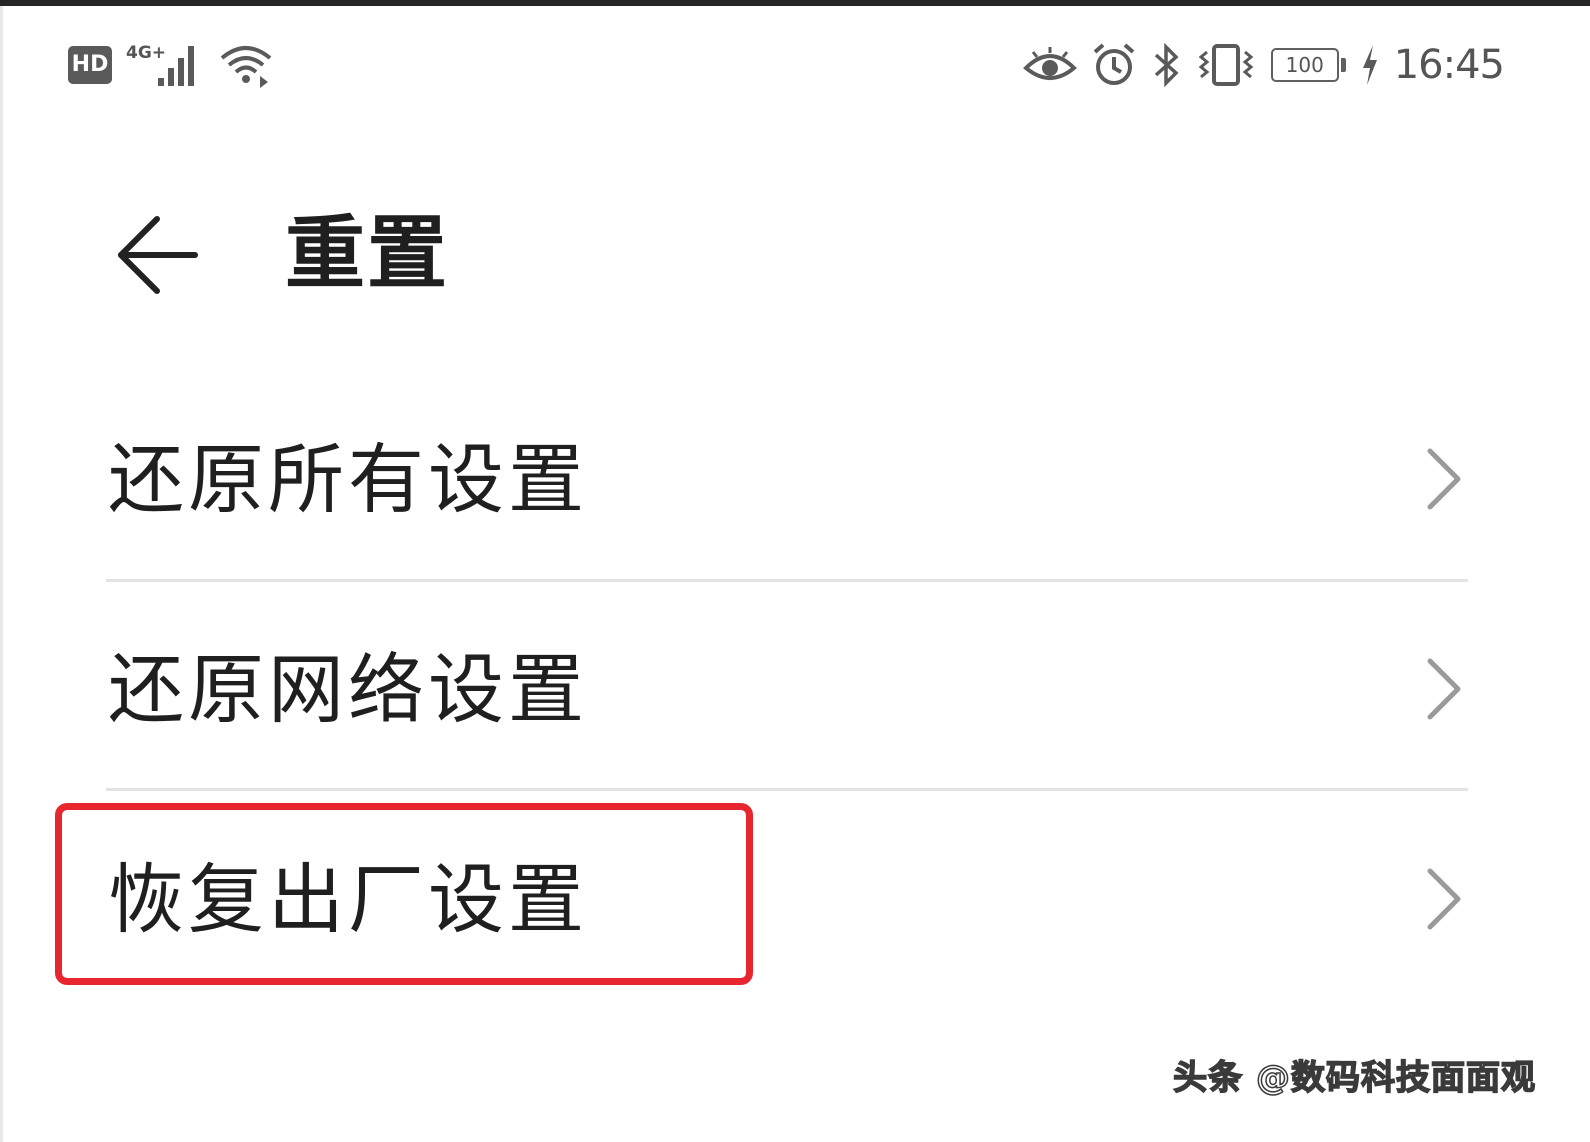  I want to click on hd-icon: HD, so click(90, 65).